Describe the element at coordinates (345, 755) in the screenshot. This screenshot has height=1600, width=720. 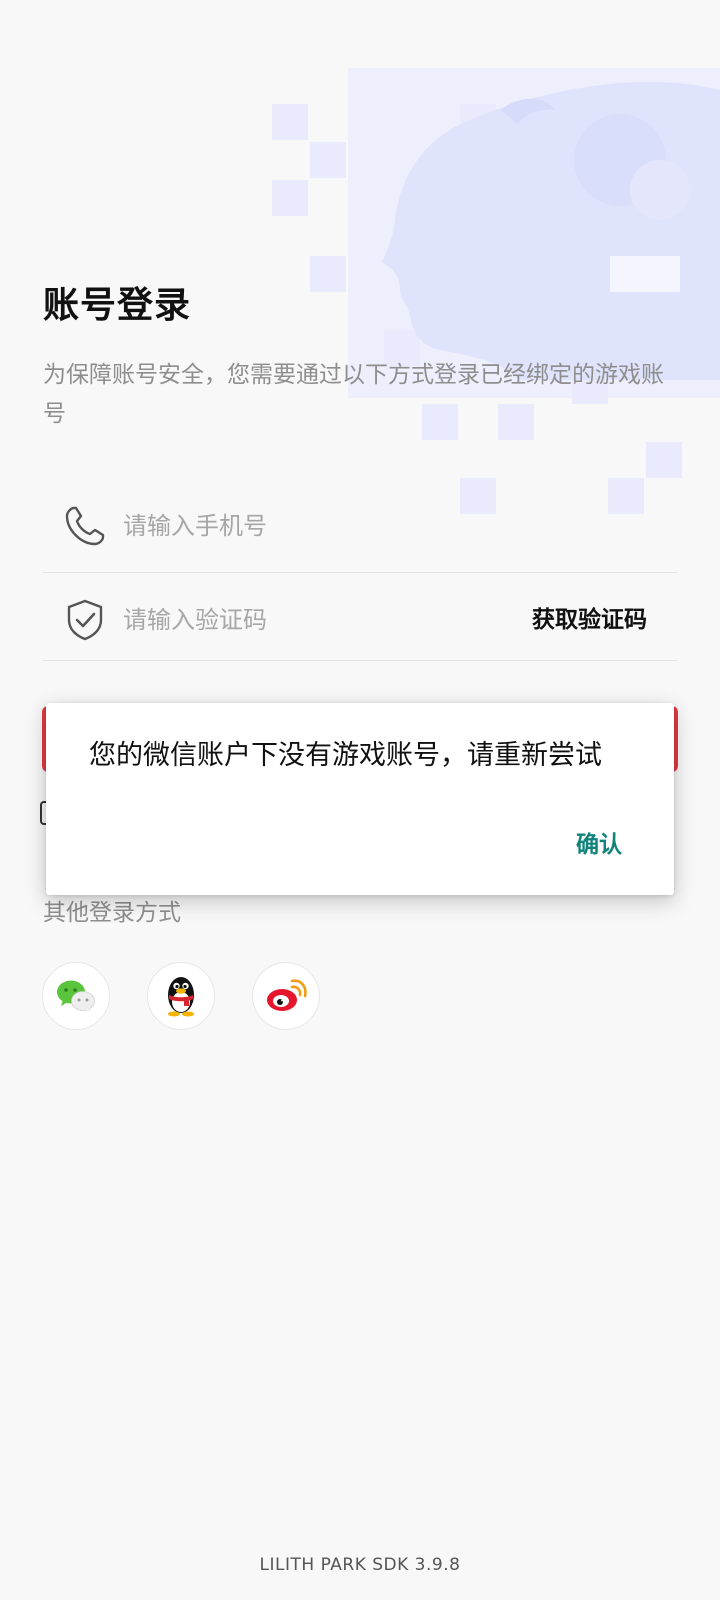
I see `dialog-message: 您的微信账户下没有游戏账号，请重新尝试` at that location.